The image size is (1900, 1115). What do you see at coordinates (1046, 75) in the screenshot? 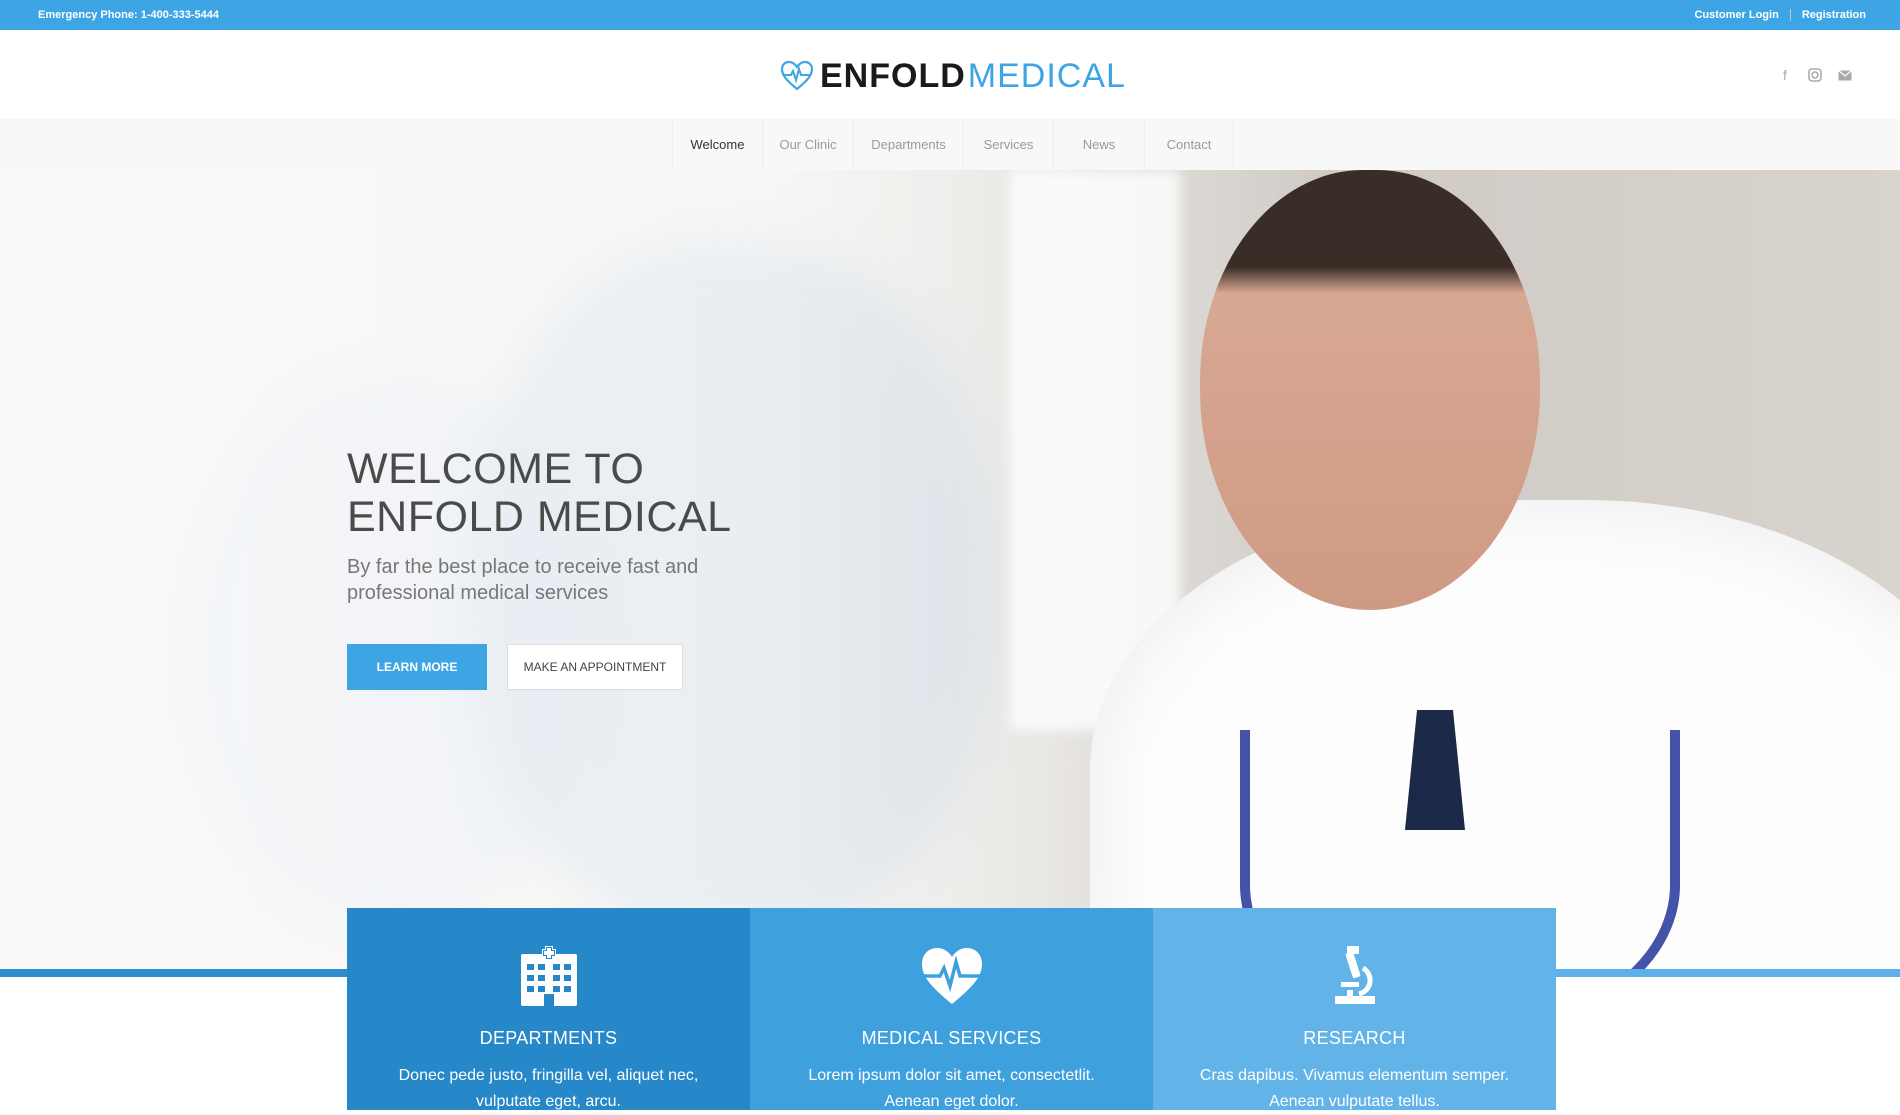
I see `logo-text-light: MEDICAL` at bounding box center [1046, 75].